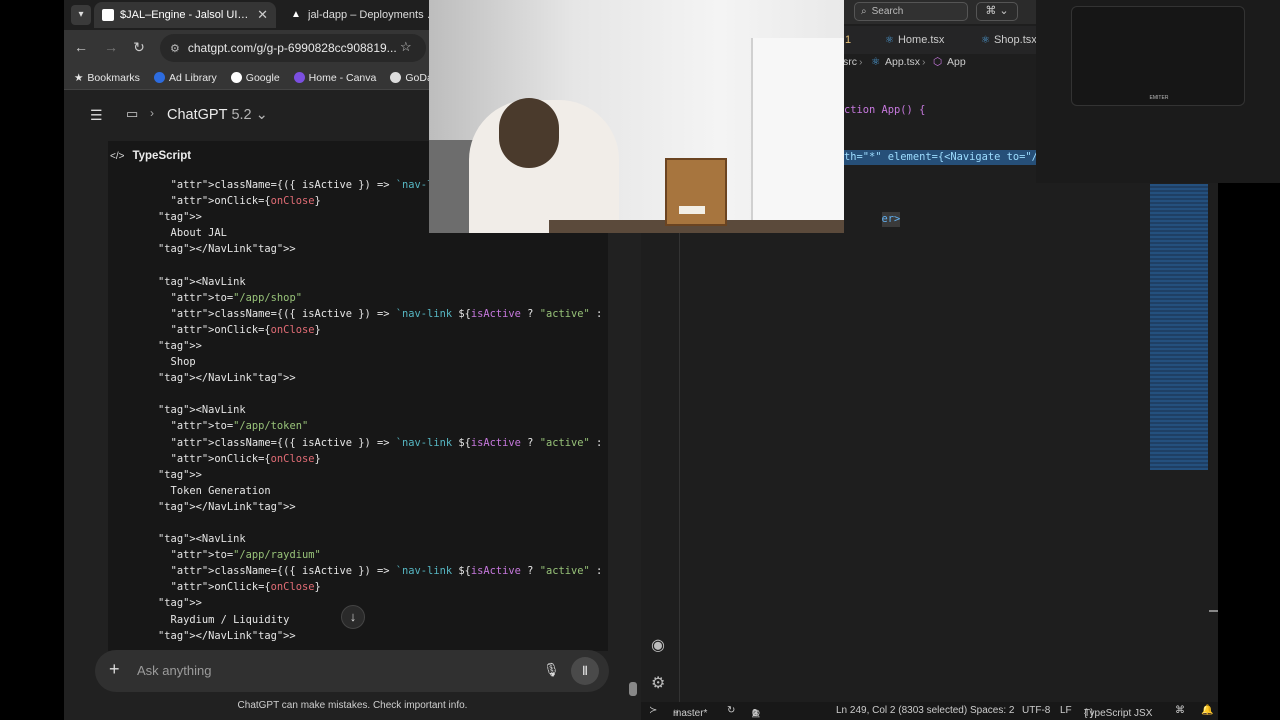  Describe the element at coordinates (956, 62) in the screenshot. I see `breadcrumb-app: App` at that location.